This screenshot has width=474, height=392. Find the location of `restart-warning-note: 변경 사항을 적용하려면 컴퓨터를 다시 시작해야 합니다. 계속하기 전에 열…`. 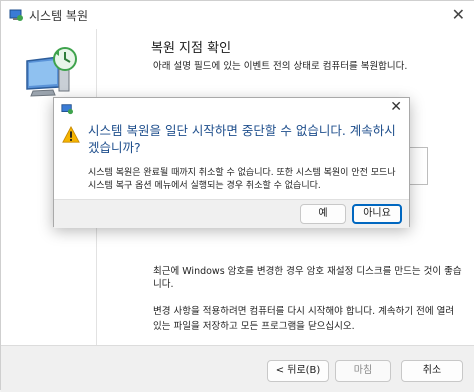

restart-warning-note: 변경 사항을 적용하려면 컴퓨터를 다시 시작해야 합니다. 계속하기 전에 열… is located at coordinates (304, 319).